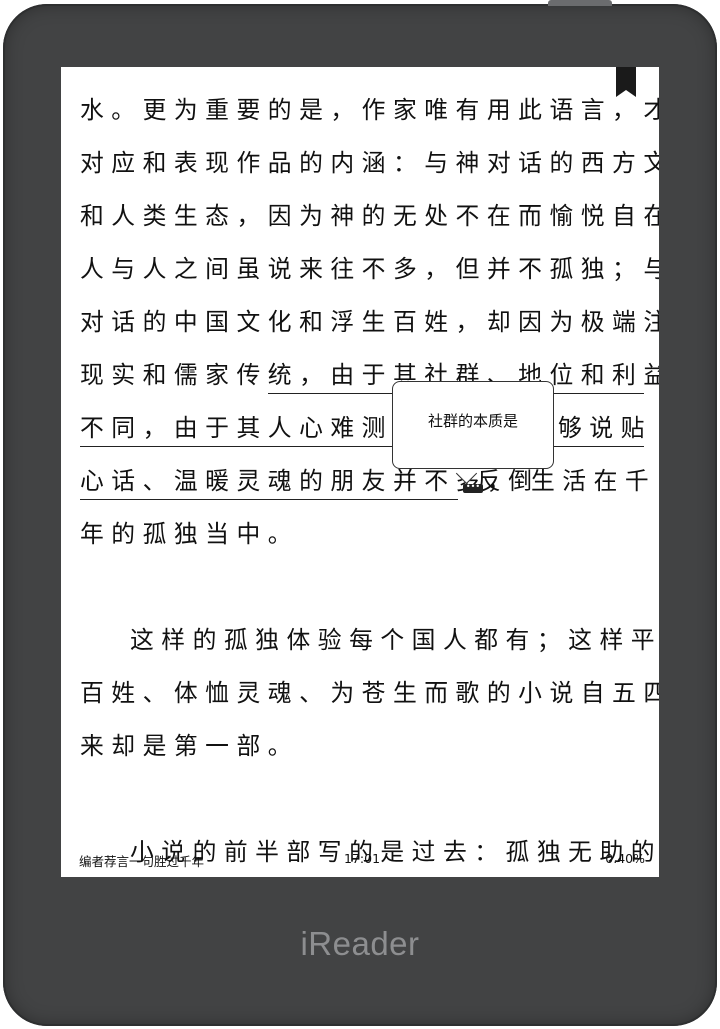  Describe the element at coordinates (605, 428) in the screenshot. I see `text-line-tail: 够说贴` at that location.